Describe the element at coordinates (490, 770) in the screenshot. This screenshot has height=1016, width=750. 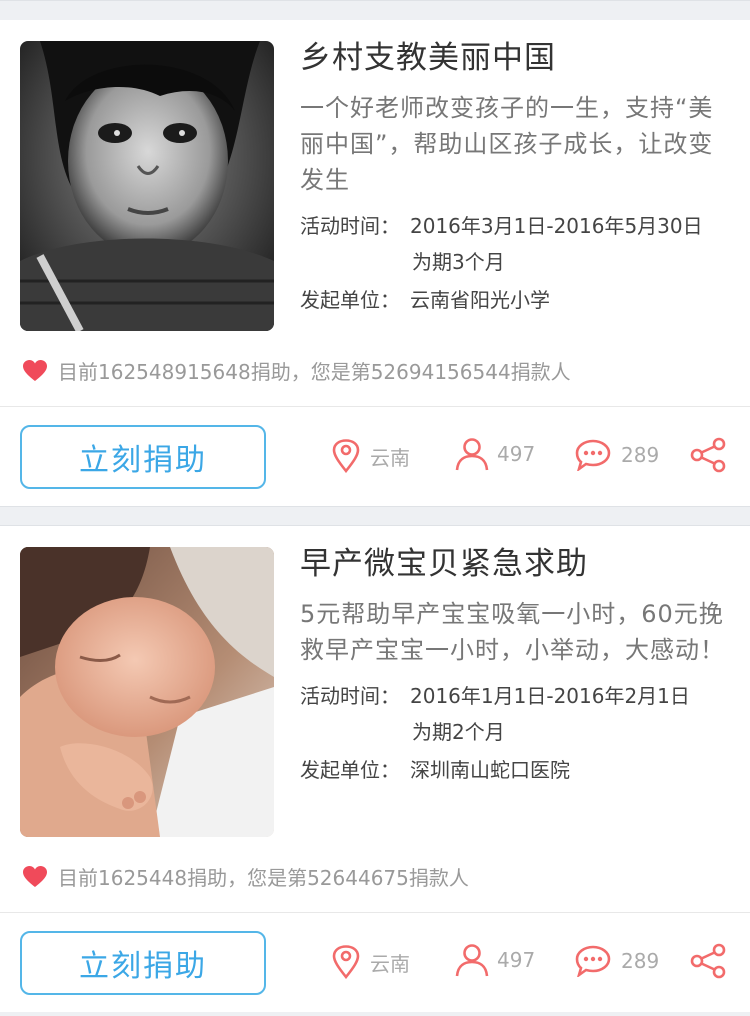
I see `organizer-value: 深圳南山蛇口医院` at that location.